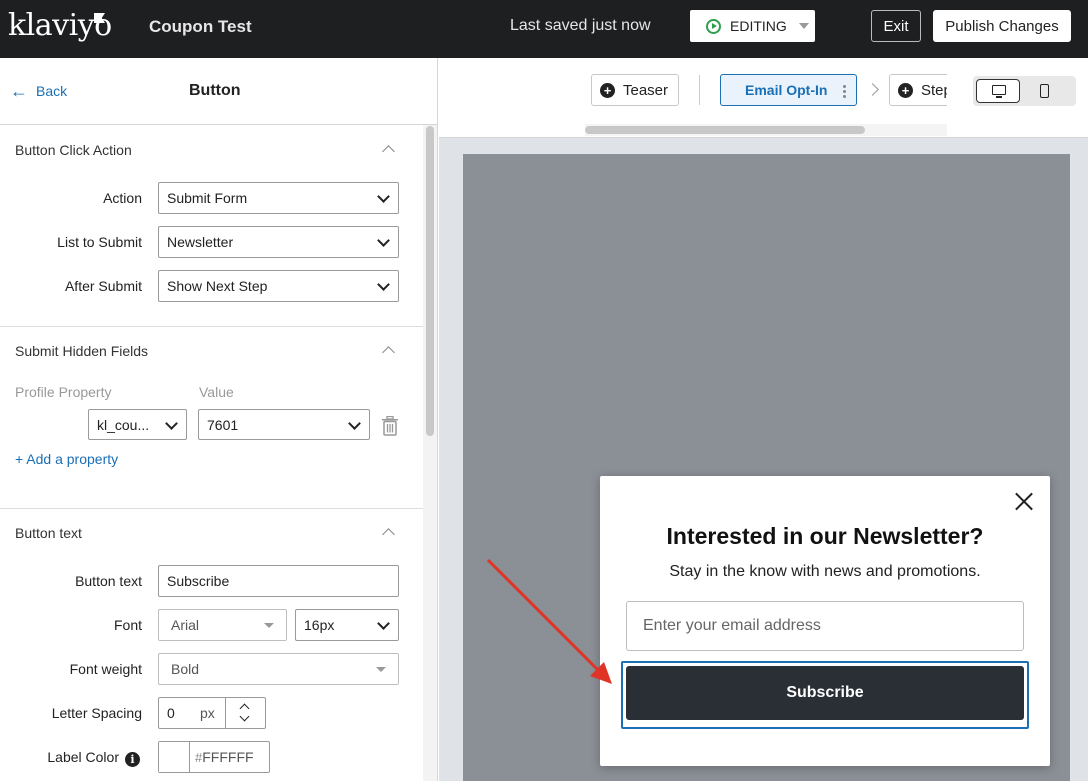  What do you see at coordinates (896, 26) in the screenshot?
I see `exit-button: Exit` at bounding box center [896, 26].